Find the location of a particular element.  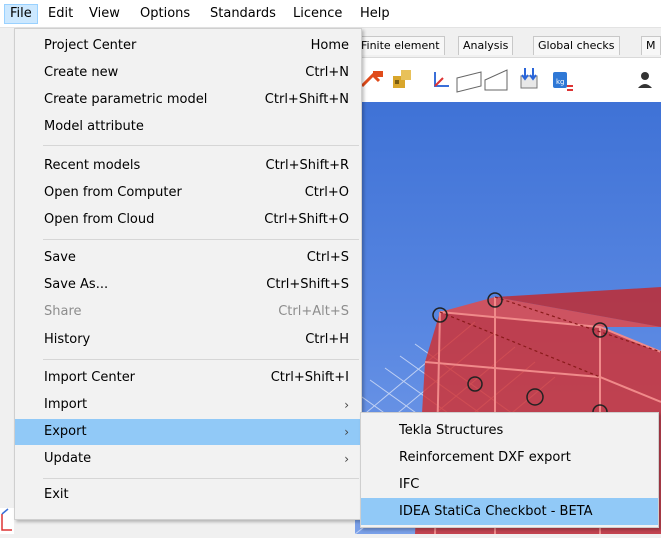

menu-file: File is located at coordinates (21, 14).